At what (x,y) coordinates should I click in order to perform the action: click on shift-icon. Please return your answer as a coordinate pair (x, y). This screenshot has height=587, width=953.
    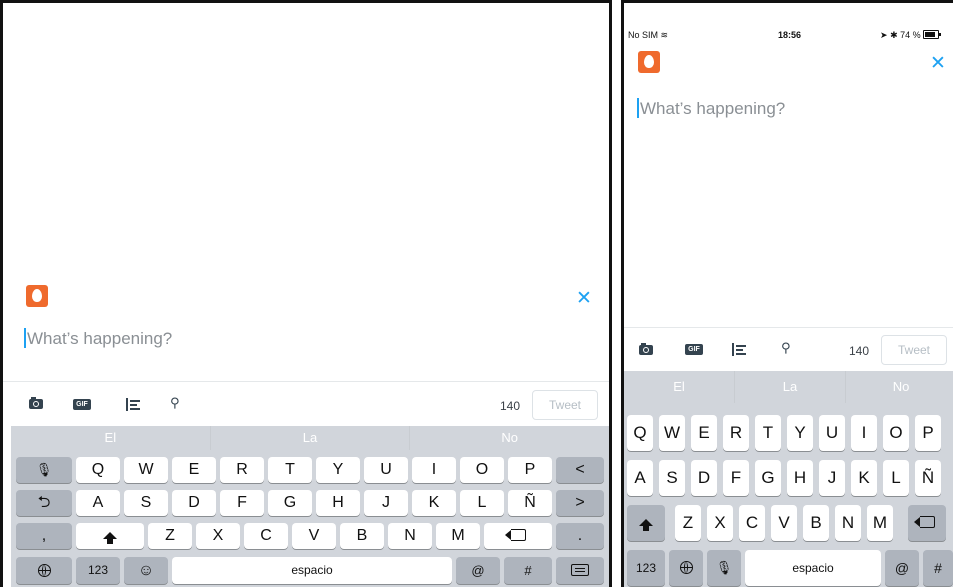
    Looking at the image, I should click on (646, 525).